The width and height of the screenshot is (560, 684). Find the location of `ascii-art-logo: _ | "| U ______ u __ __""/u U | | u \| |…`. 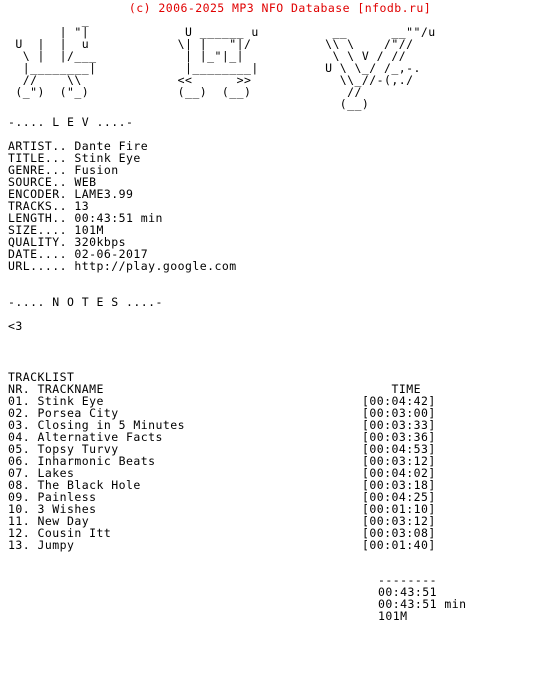

ascii-art-logo: _ | "| U ______ u __ __""/u U | | u \| |… is located at coordinates (225, 62).